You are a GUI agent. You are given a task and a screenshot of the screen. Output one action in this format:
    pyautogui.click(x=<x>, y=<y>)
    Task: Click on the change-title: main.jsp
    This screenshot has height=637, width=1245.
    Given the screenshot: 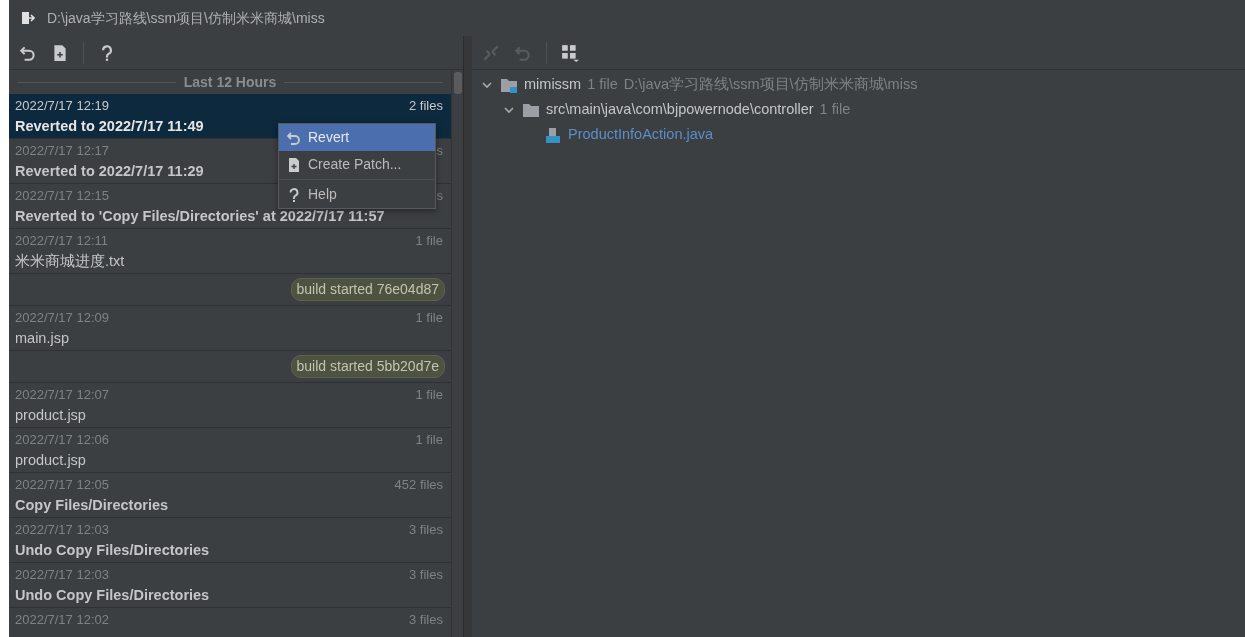 What is the action you would take?
    pyautogui.click(x=42, y=338)
    